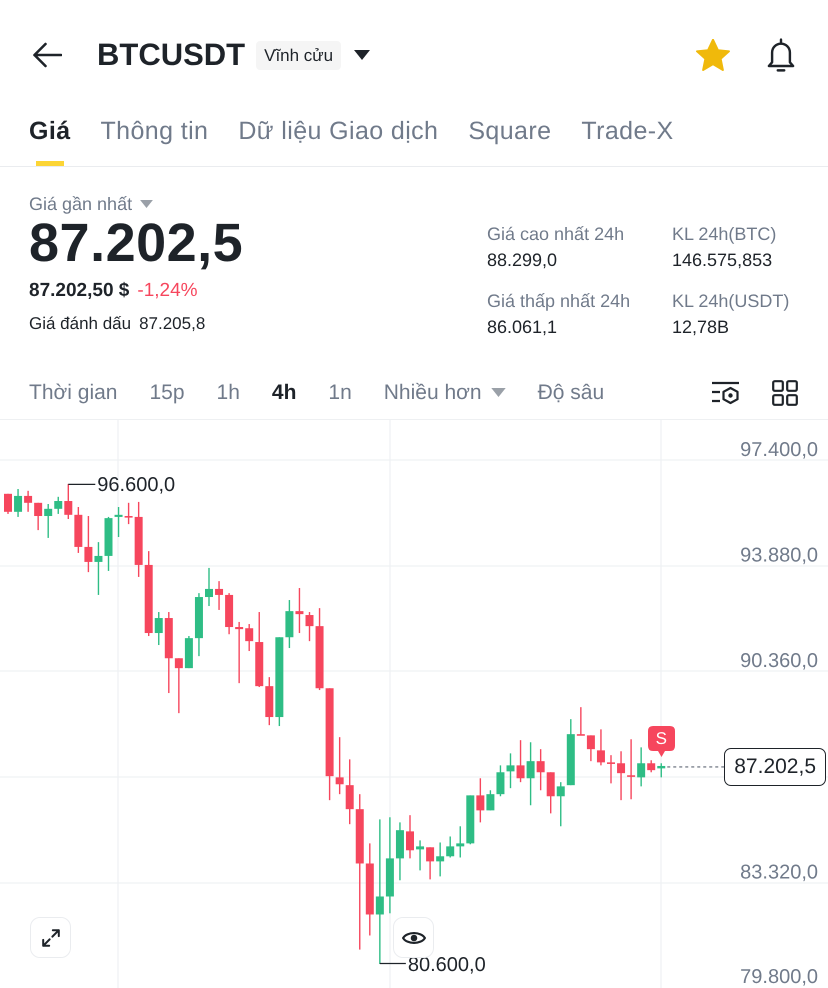 This screenshot has height=988, width=828. What do you see at coordinates (340, 393) in the screenshot?
I see `interval-option: 1n` at bounding box center [340, 393].